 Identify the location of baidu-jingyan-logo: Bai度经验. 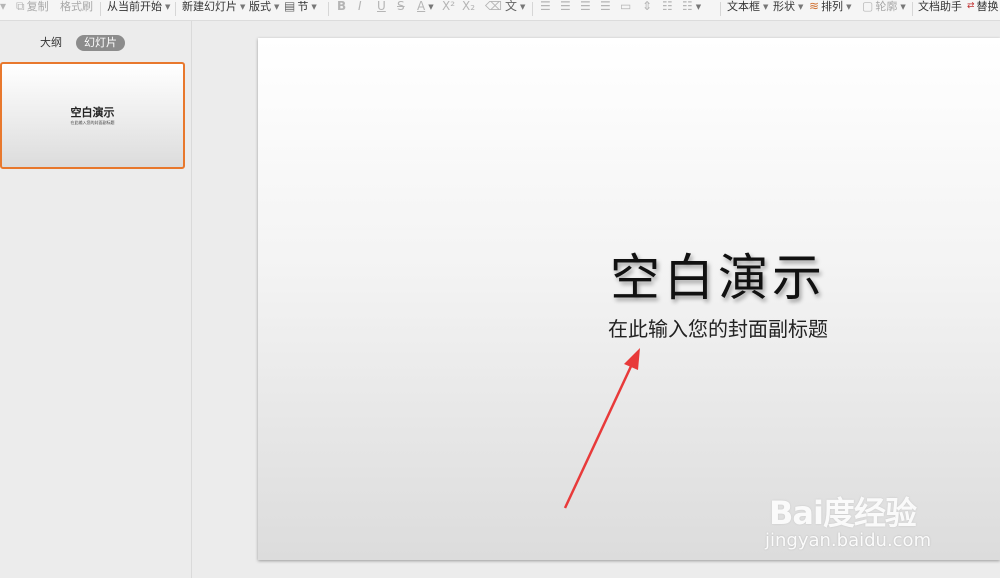
(843, 513).